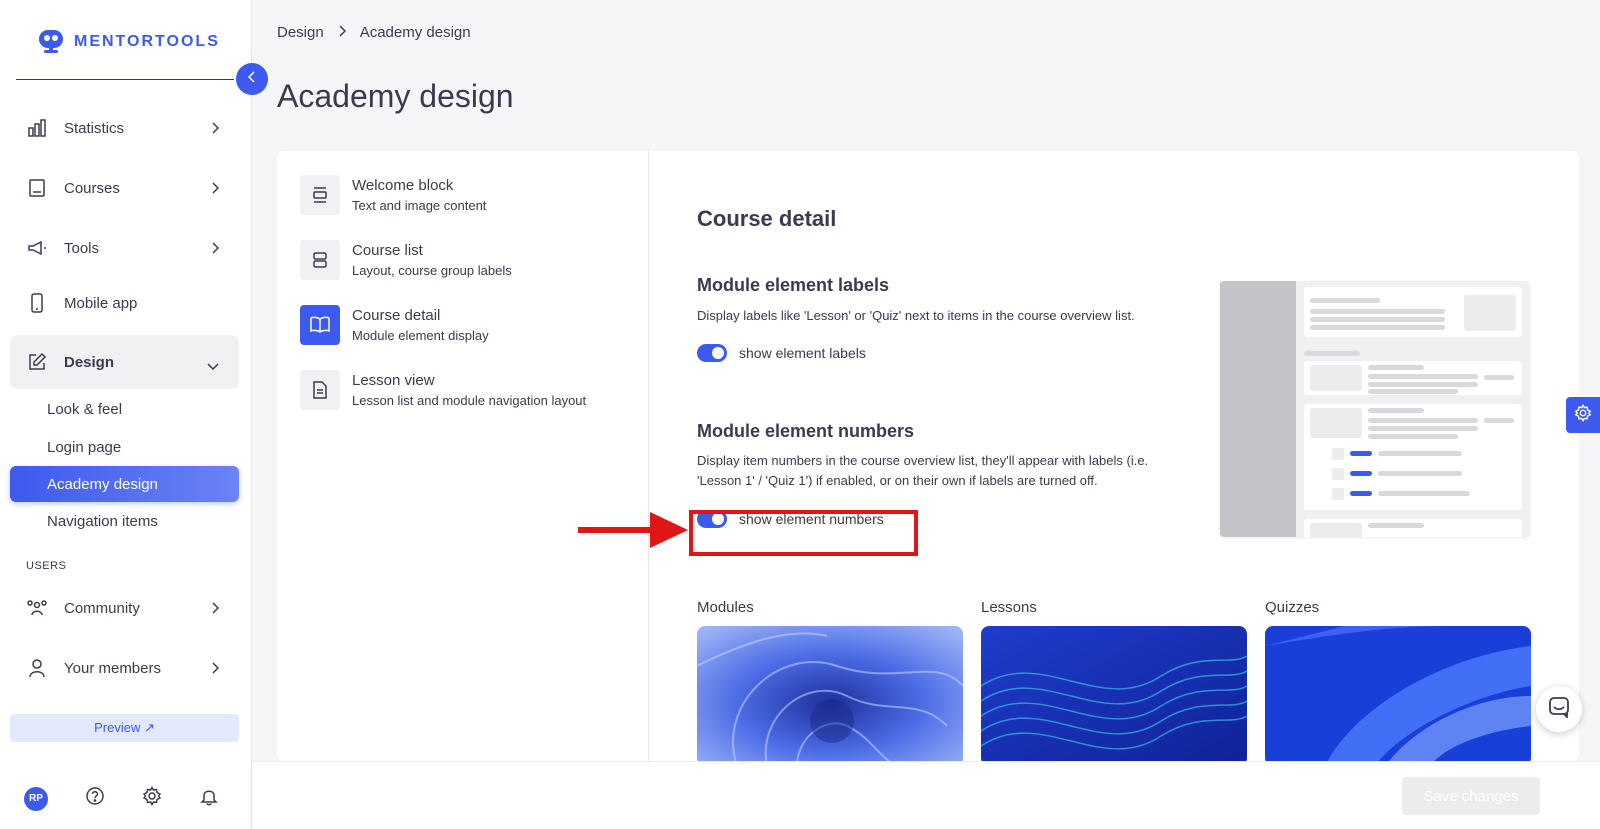 Image resolution: width=1600 pixels, height=829 pixels. I want to click on menu-item-subtitle: Lesson list and module navigation layout, so click(469, 400).